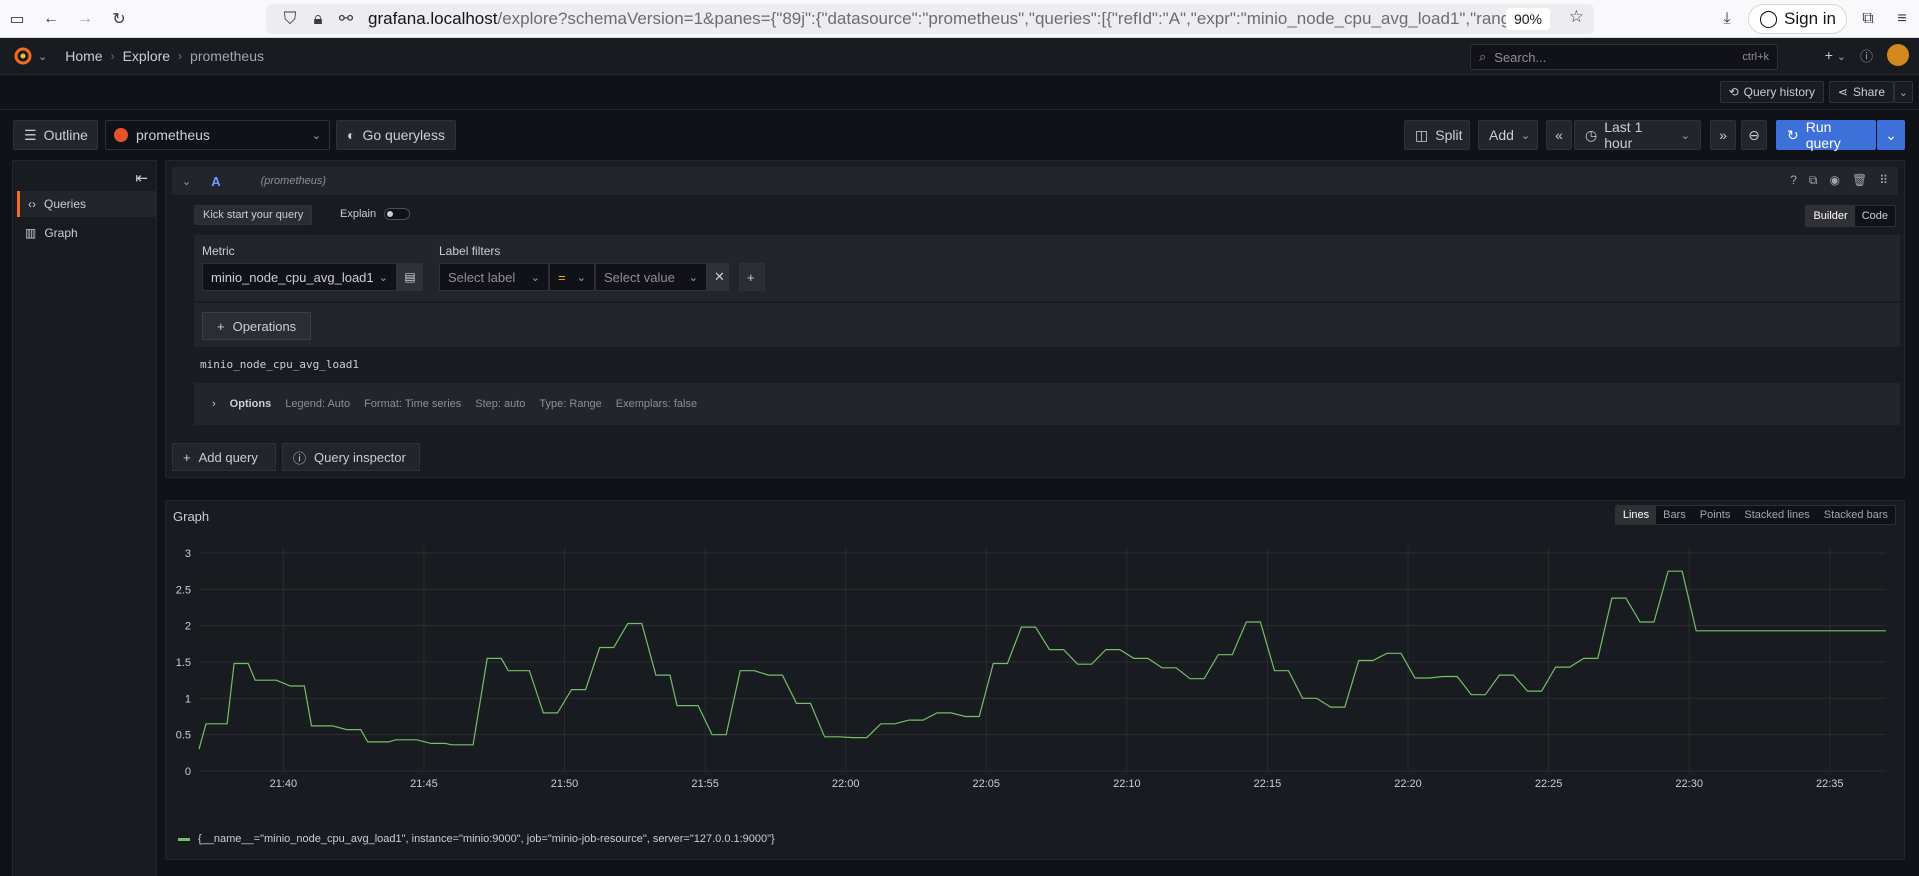  Describe the element at coordinates (253, 215) in the screenshot. I see `kick-start-query-button: Kick start your query` at that location.